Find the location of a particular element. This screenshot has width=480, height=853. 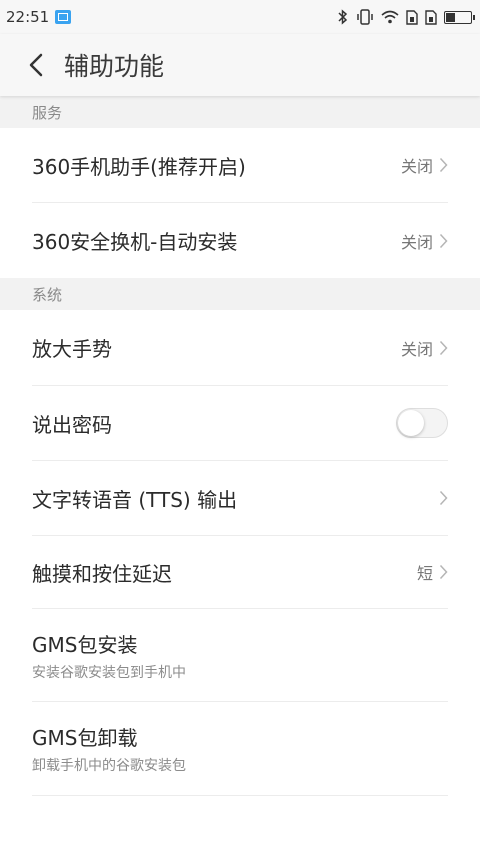

status-left: 22:51 is located at coordinates (39, 17).